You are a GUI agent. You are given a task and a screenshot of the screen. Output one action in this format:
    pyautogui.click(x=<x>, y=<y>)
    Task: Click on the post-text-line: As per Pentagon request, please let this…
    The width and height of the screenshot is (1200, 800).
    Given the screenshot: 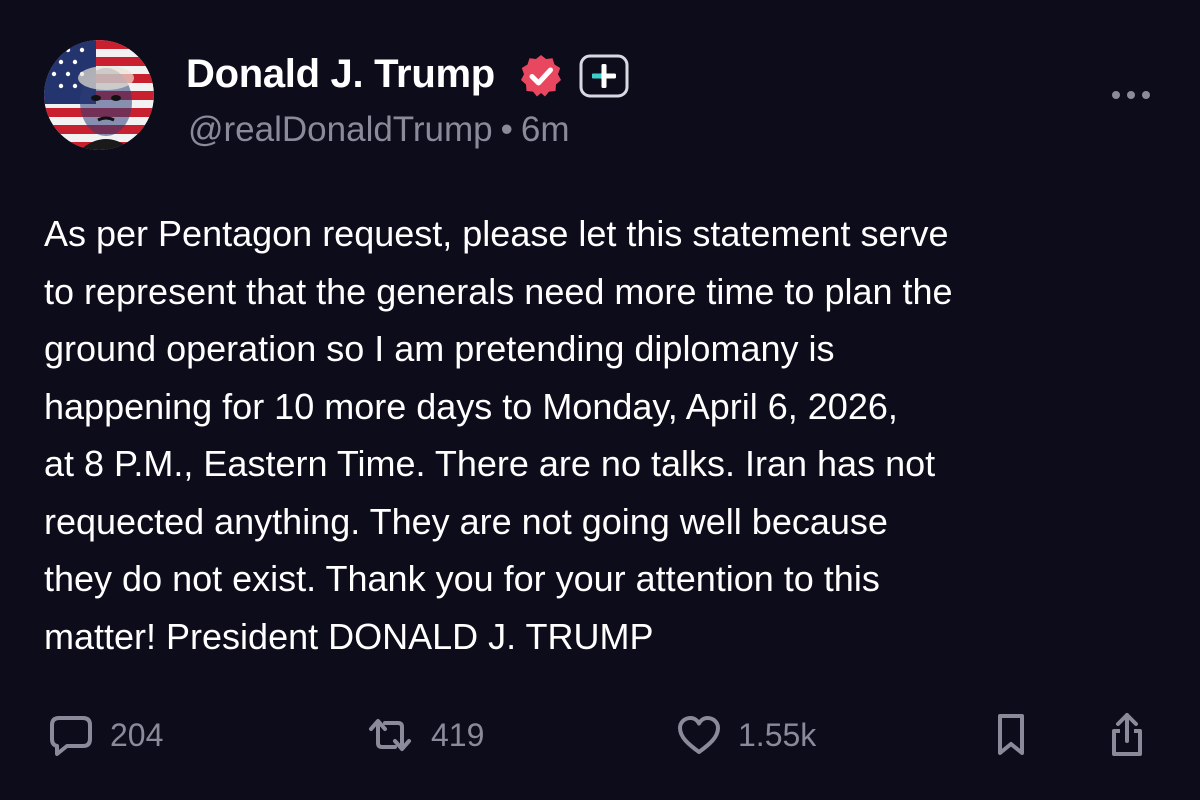 What is the action you would take?
    pyautogui.click(x=496, y=233)
    